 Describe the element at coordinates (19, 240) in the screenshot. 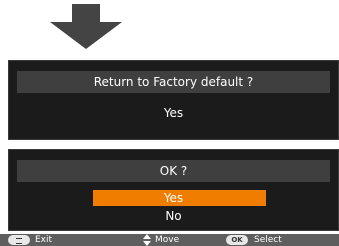

I see `menu-button-icon` at that location.